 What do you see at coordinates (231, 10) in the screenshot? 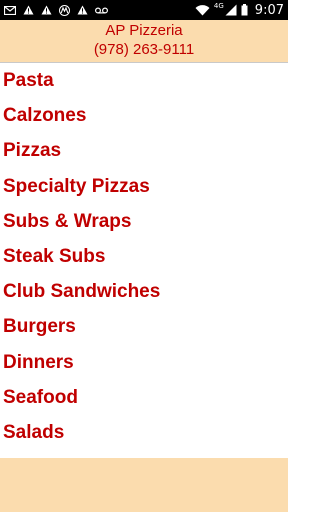
I see `cell-signal-icon` at bounding box center [231, 10].